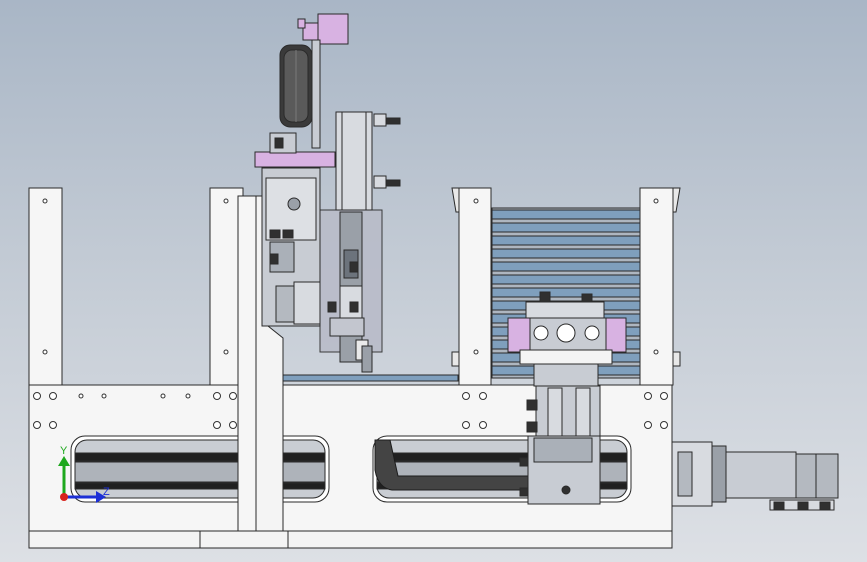 This screenshot has width=867, height=562. Describe the element at coordinates (318, 193) in the screenshot. I see `vertical-head-assembly` at that location.